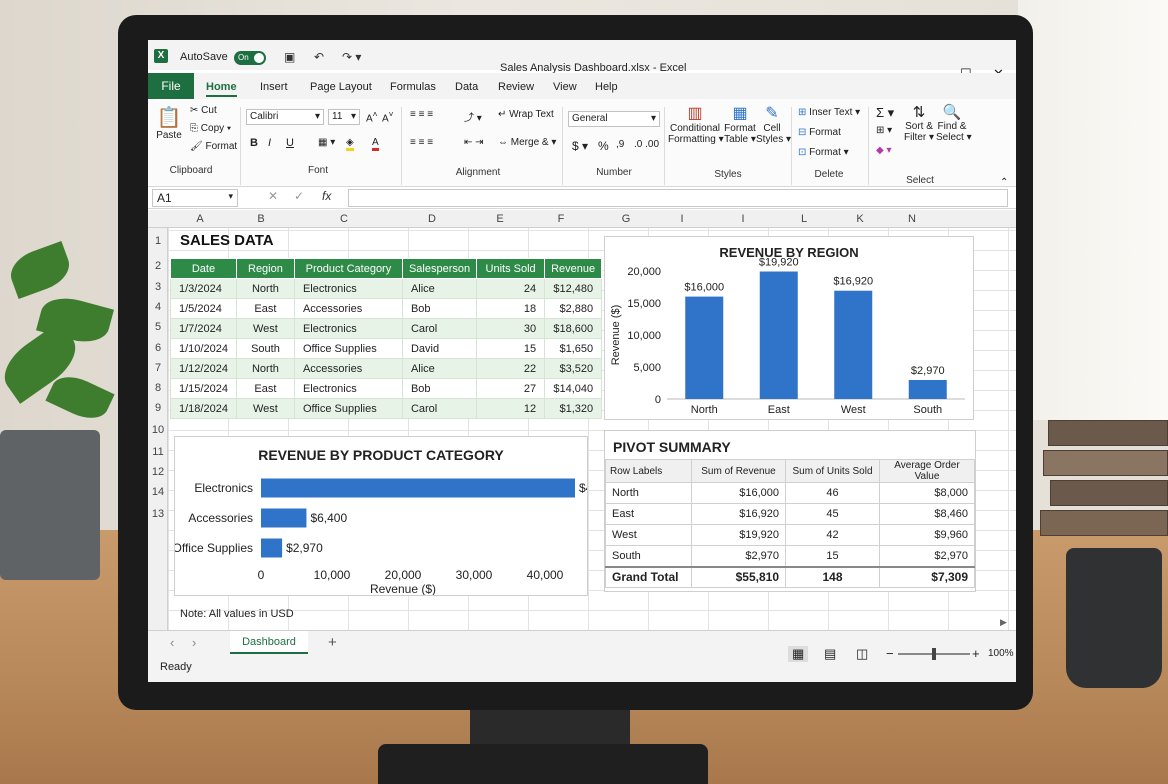  What do you see at coordinates (466, 87) in the screenshot?
I see `tab-data: Data` at bounding box center [466, 87].